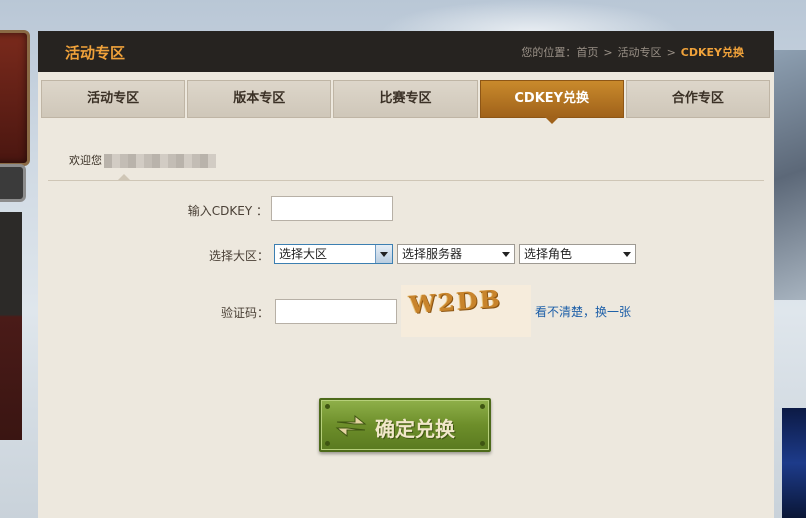 The height and width of the screenshot is (518, 806). What do you see at coordinates (113, 99) in the screenshot?
I see `tab-activity: 活动专区` at bounding box center [113, 99].